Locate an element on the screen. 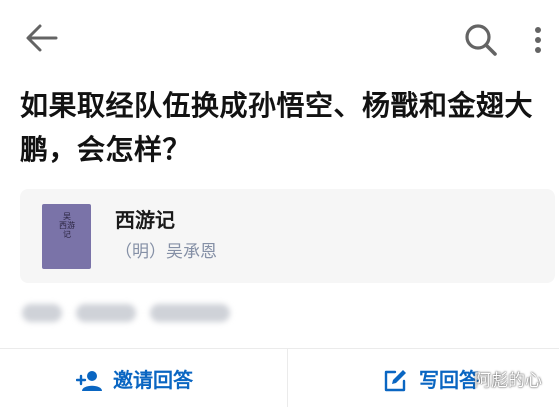  book-cover-text: 吴 西游记 is located at coordinates (67, 225).